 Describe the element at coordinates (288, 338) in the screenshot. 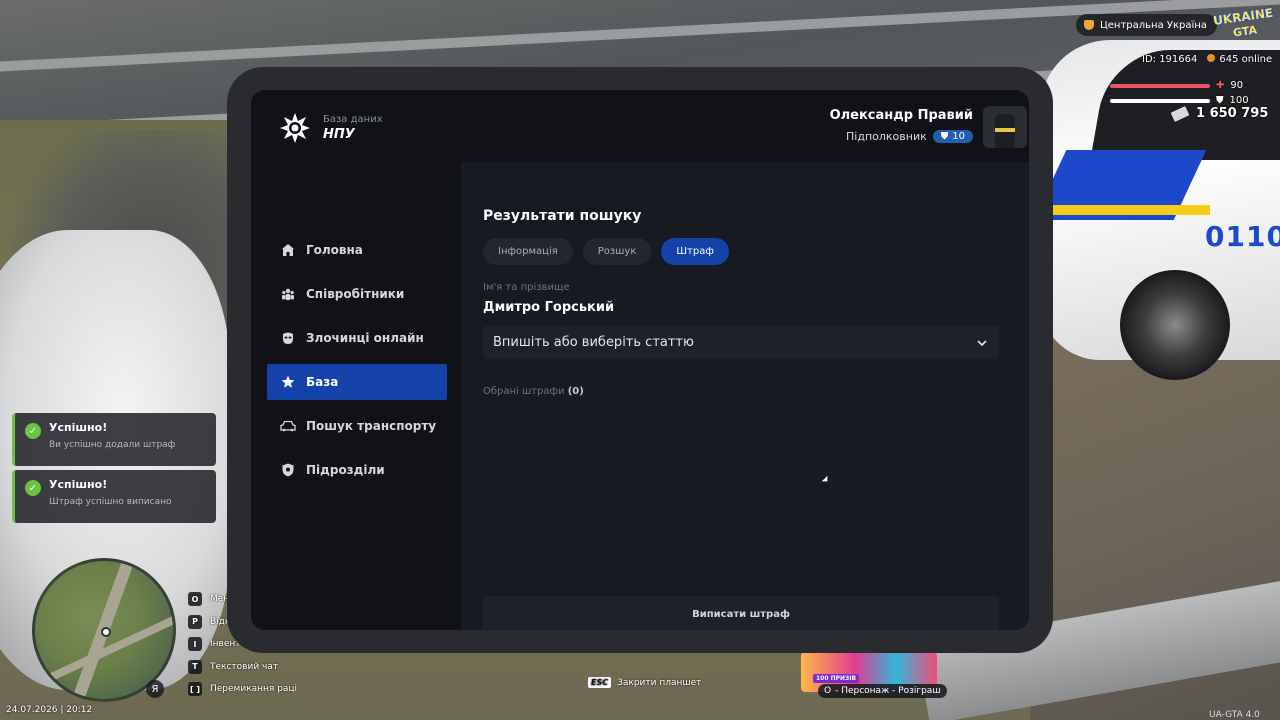

I see `mask-icon` at that location.